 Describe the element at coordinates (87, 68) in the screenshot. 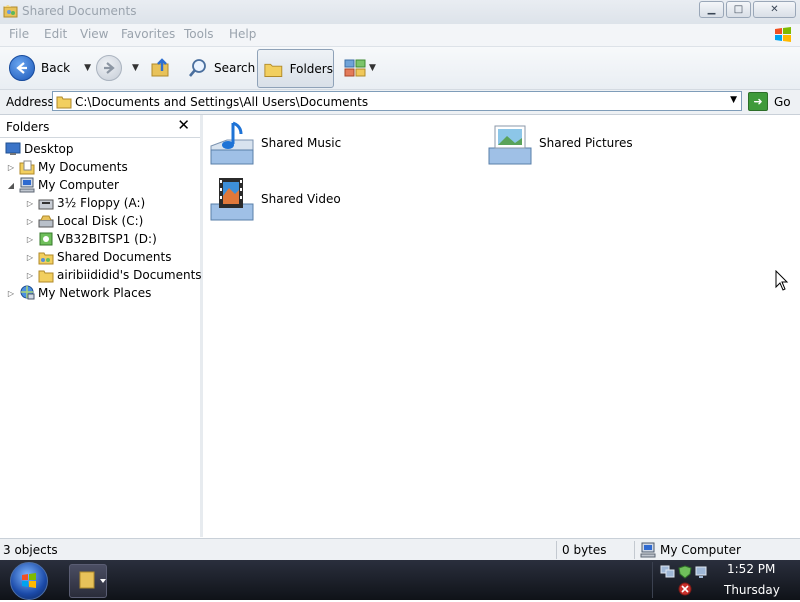

I see `back-dropdown-icon: ▼` at that location.